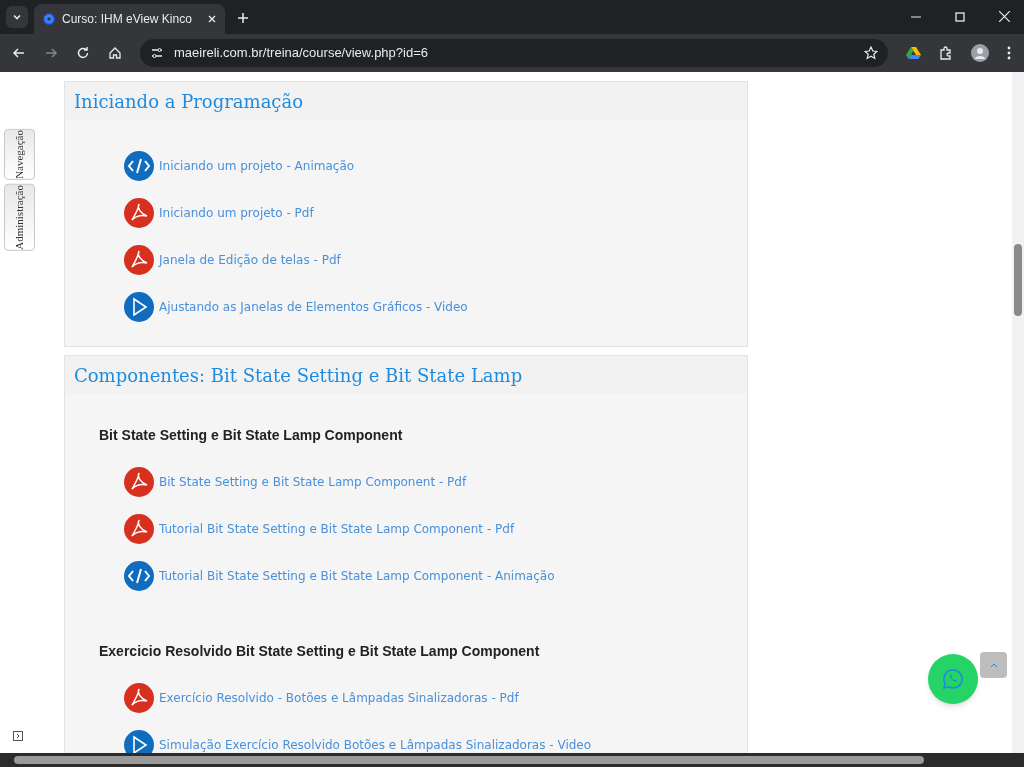 This screenshot has width=1024, height=767. What do you see at coordinates (243, 18) in the screenshot?
I see `new-tab-icon` at bounding box center [243, 18].